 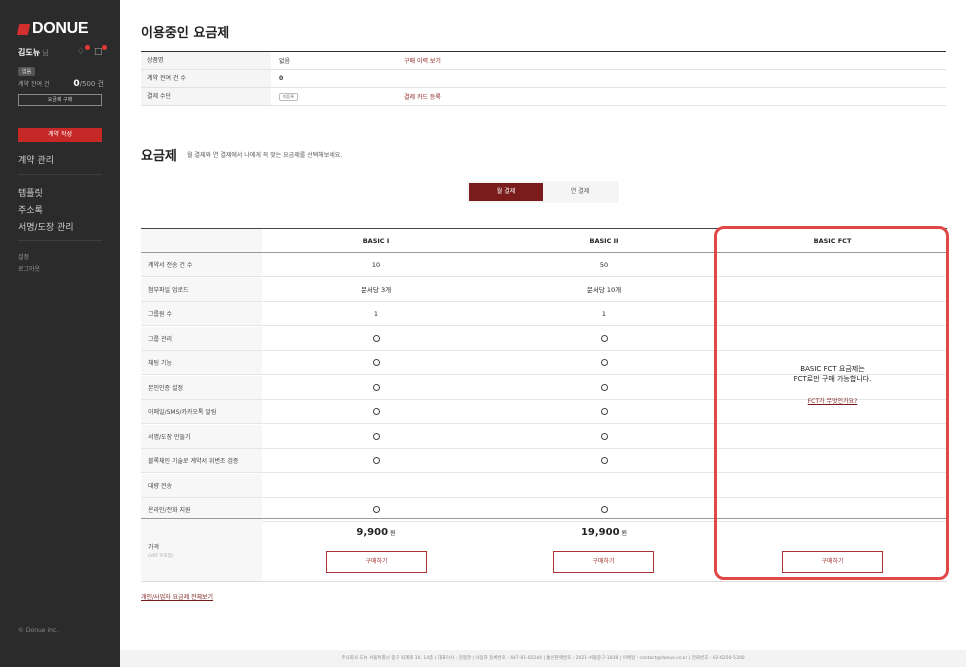 I want to click on feature-label: 서명/도장 만들기, so click(x=201, y=436).